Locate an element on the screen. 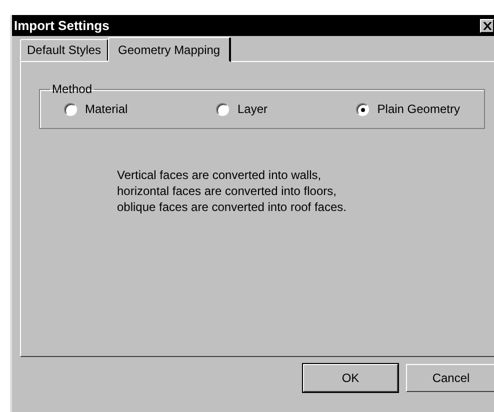 This screenshot has height=412, width=494. radio-option: Plain Geometry is located at coordinates (408, 109).